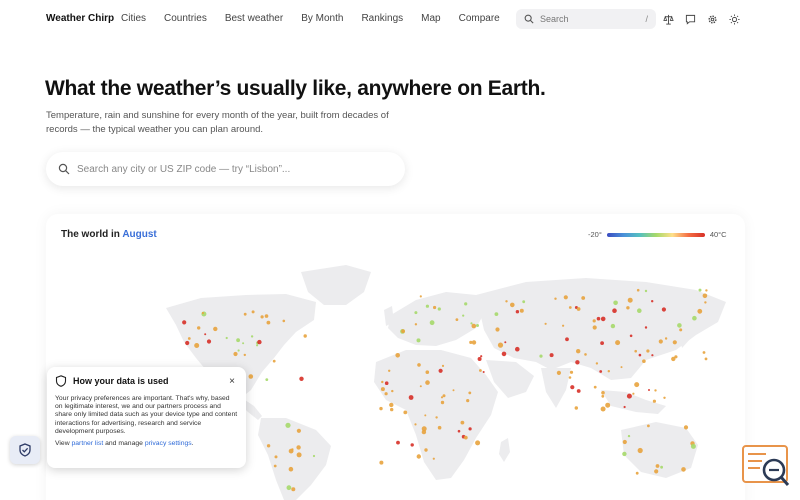 The image size is (800, 500). What do you see at coordinates (586, 19) in the screenshot?
I see `header-search-input: Search /` at bounding box center [586, 19].